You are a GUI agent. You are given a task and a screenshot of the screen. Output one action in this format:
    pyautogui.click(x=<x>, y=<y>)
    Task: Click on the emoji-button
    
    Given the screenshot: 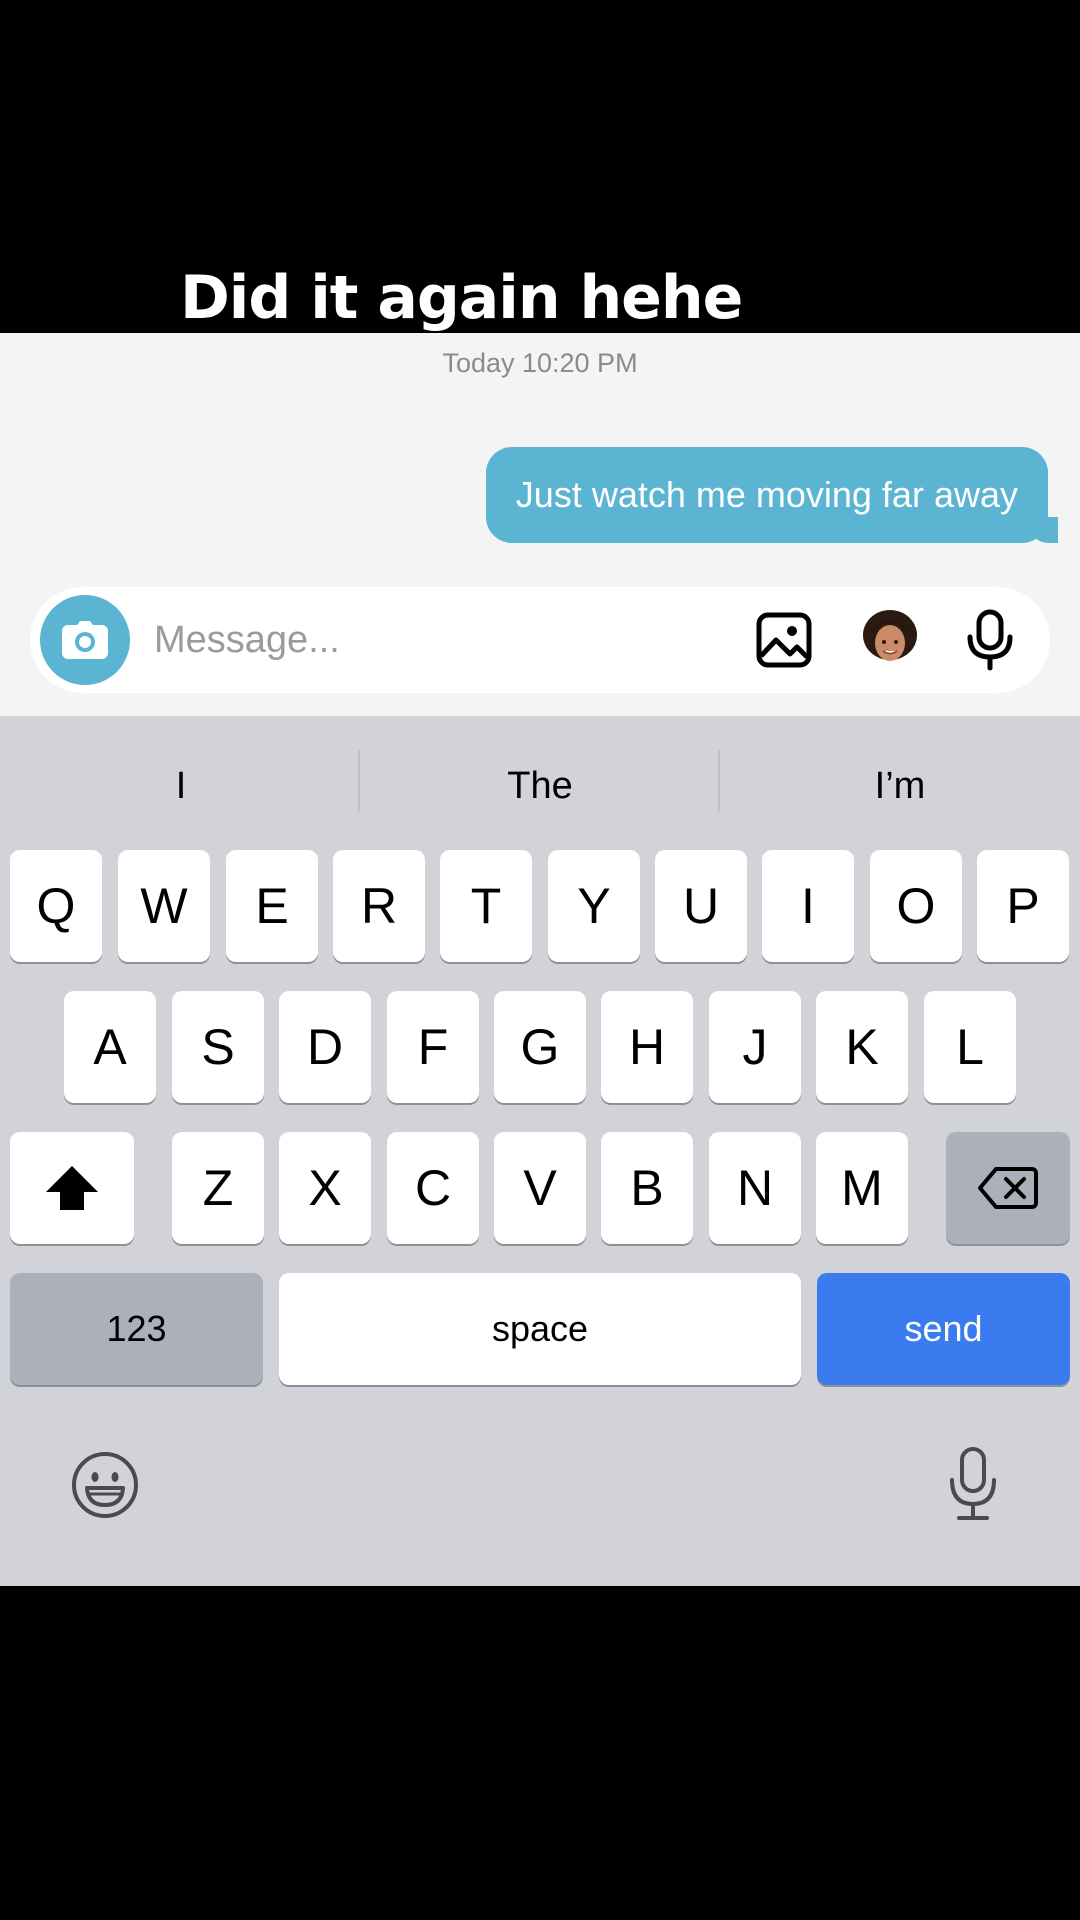 What is the action you would take?
    pyautogui.click(x=105, y=1485)
    